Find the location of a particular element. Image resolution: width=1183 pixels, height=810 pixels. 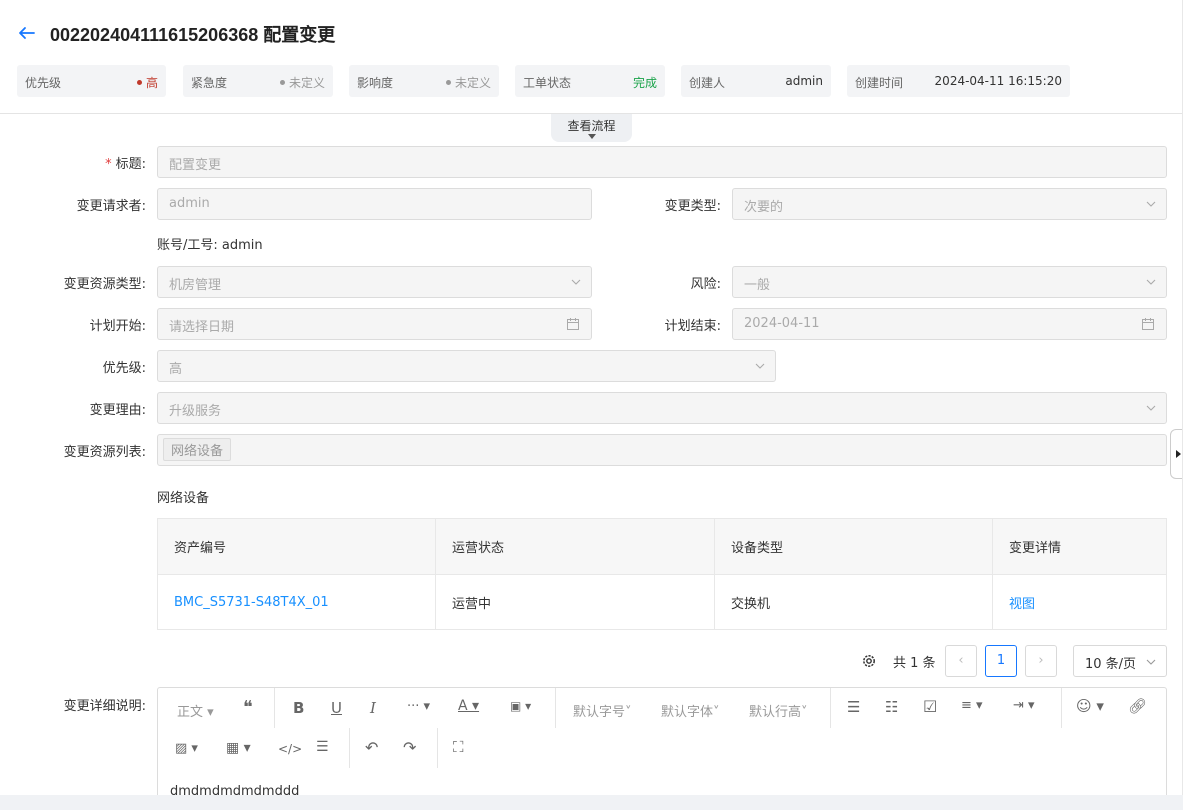

line-height-dropdown: 默认行高˅ is located at coordinates (778, 710).